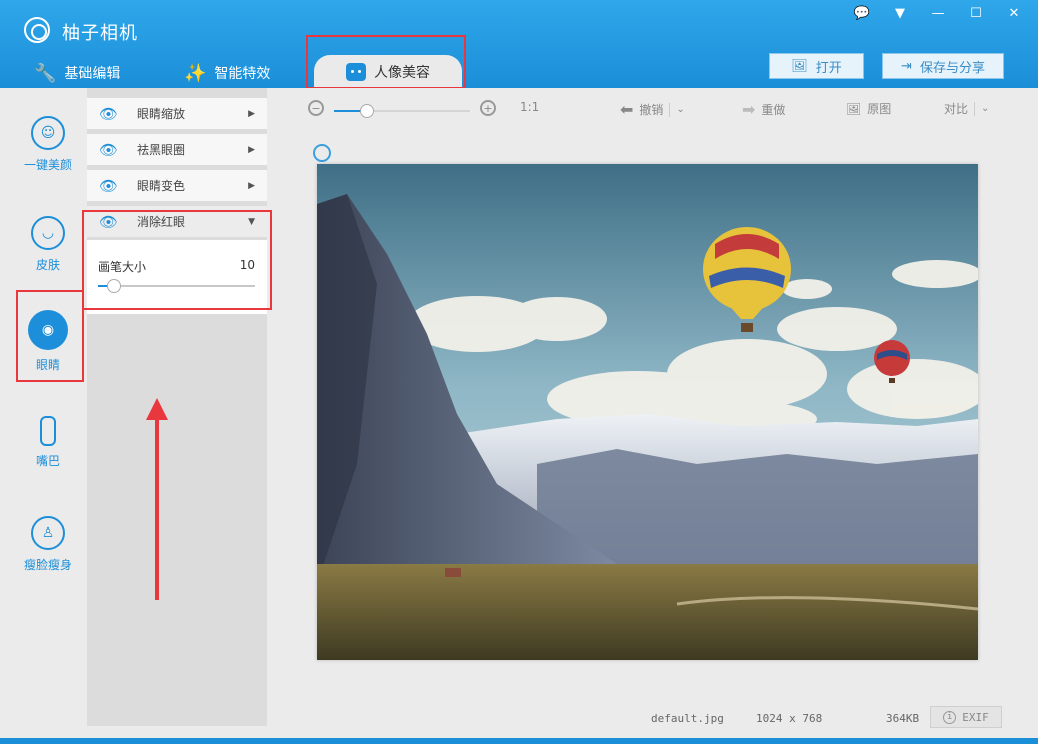 This screenshot has width=1038, height=744. Describe the element at coordinates (161, 114) in the screenshot. I see `sub-item-label: 眼睛缩放` at that location.